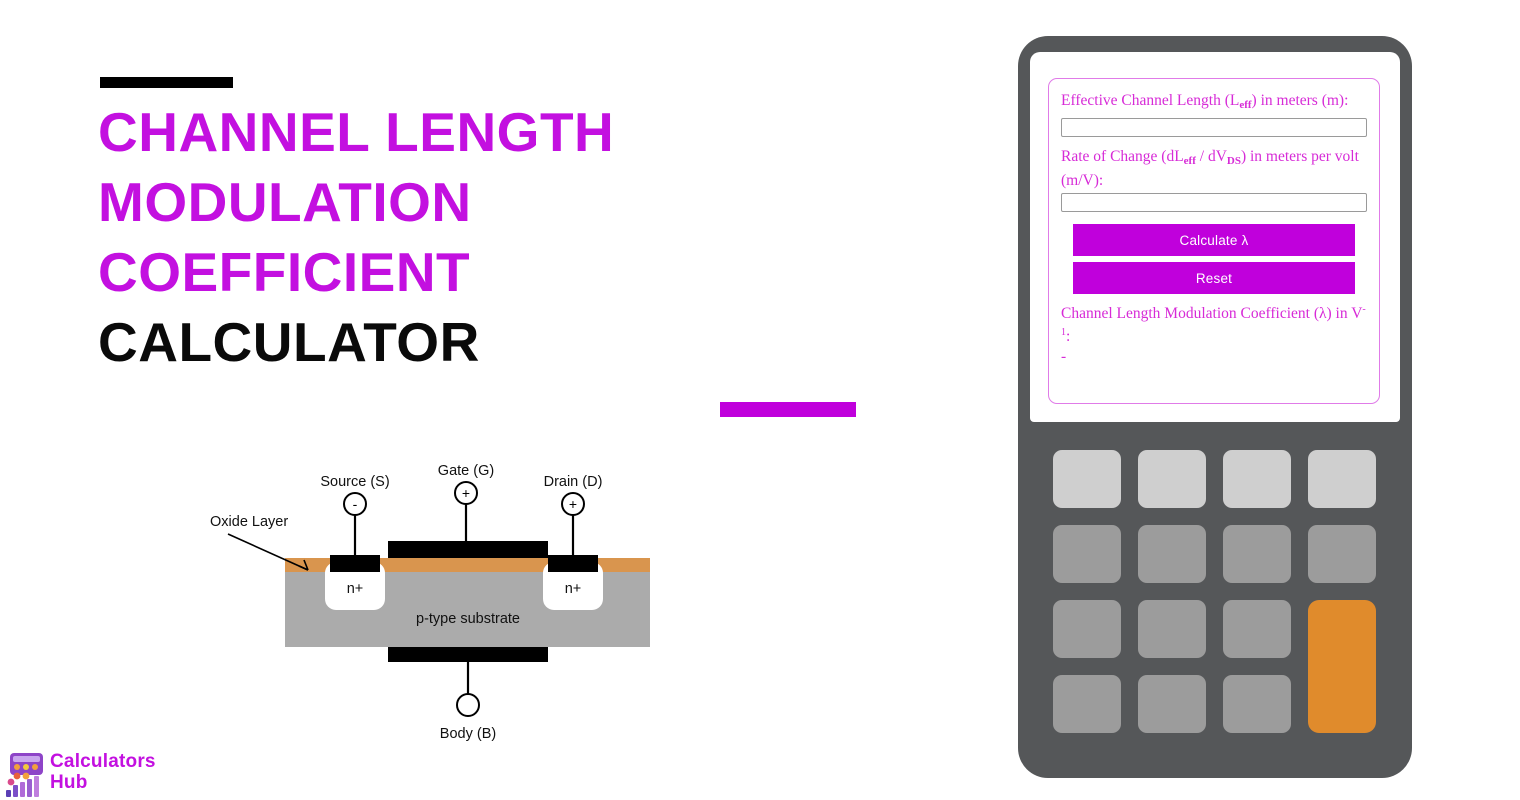  I want to click on nplus-left-label: n+, so click(355, 589).